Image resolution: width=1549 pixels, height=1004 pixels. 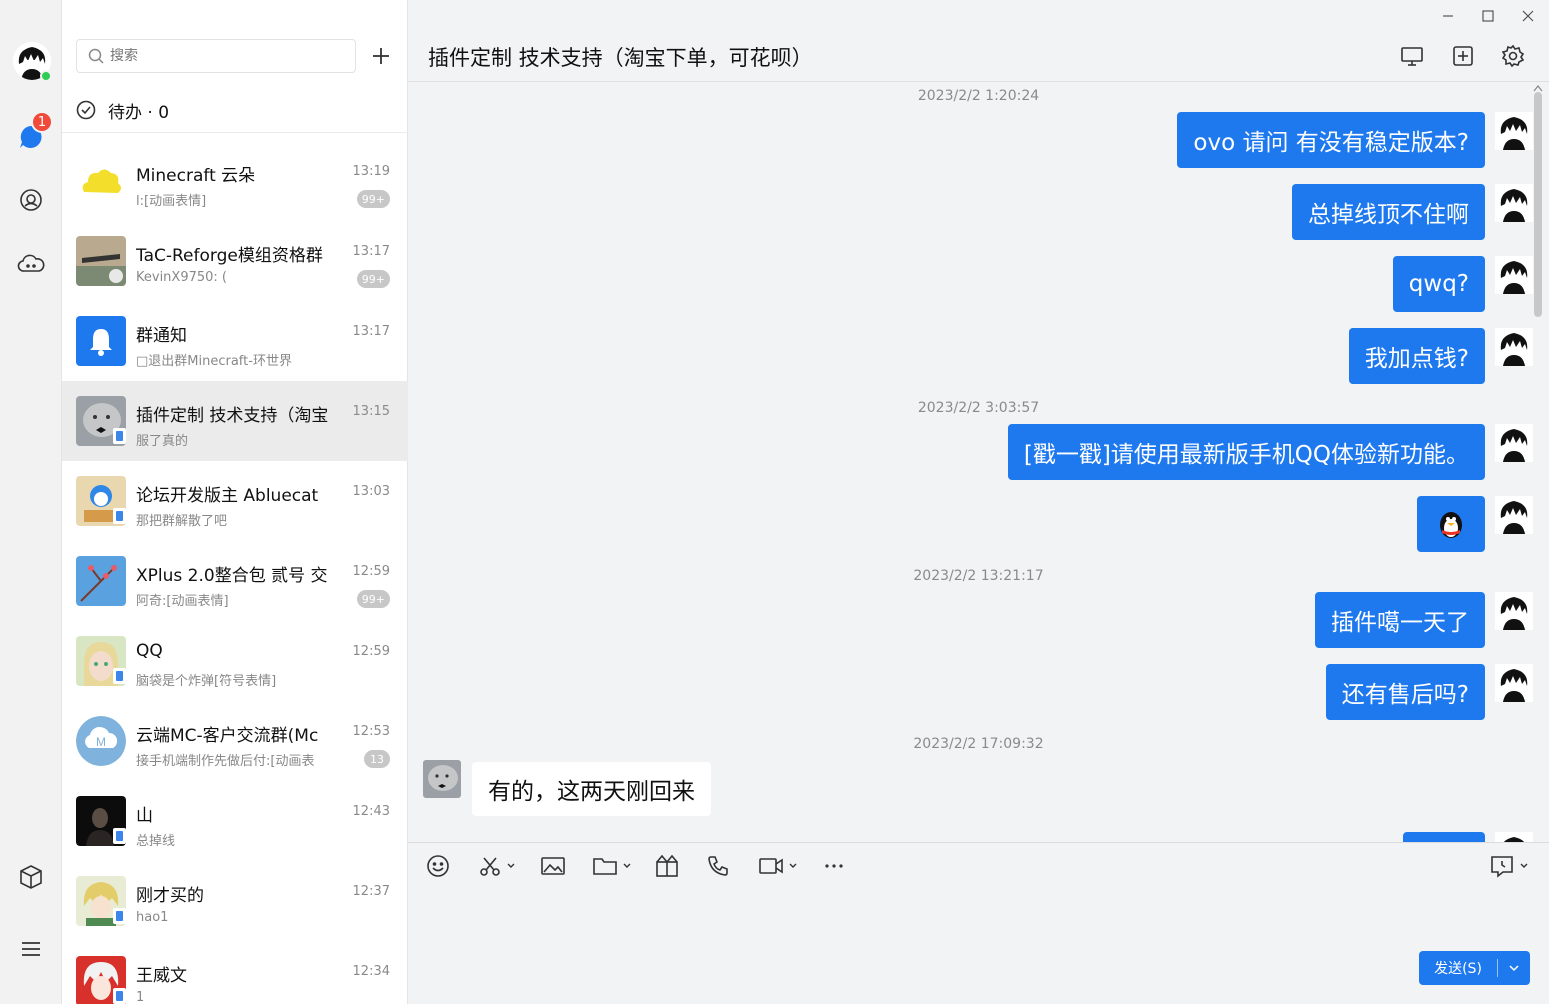 What do you see at coordinates (86, 110) in the screenshot?
I see `check-circle-icon` at bounding box center [86, 110].